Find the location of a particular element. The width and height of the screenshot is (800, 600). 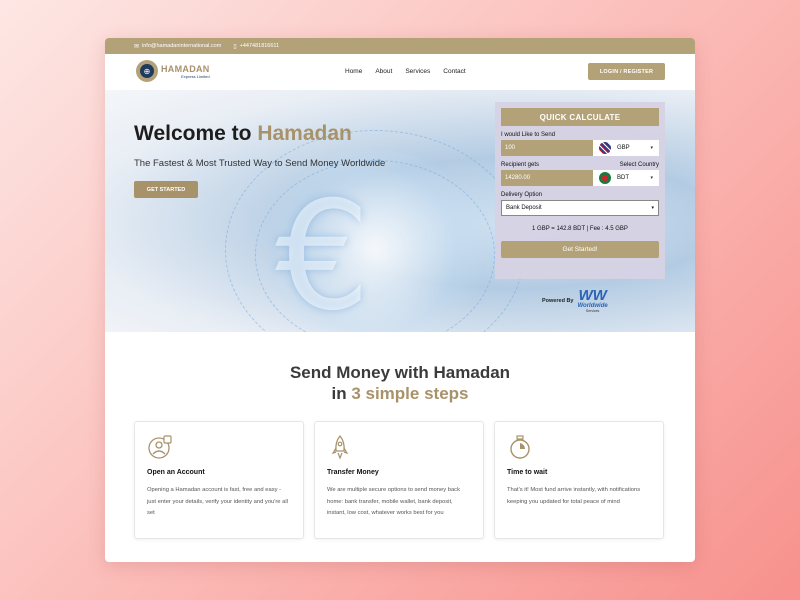

steps-title-line1: Send Money with Hamadan is located at coordinates (400, 372).